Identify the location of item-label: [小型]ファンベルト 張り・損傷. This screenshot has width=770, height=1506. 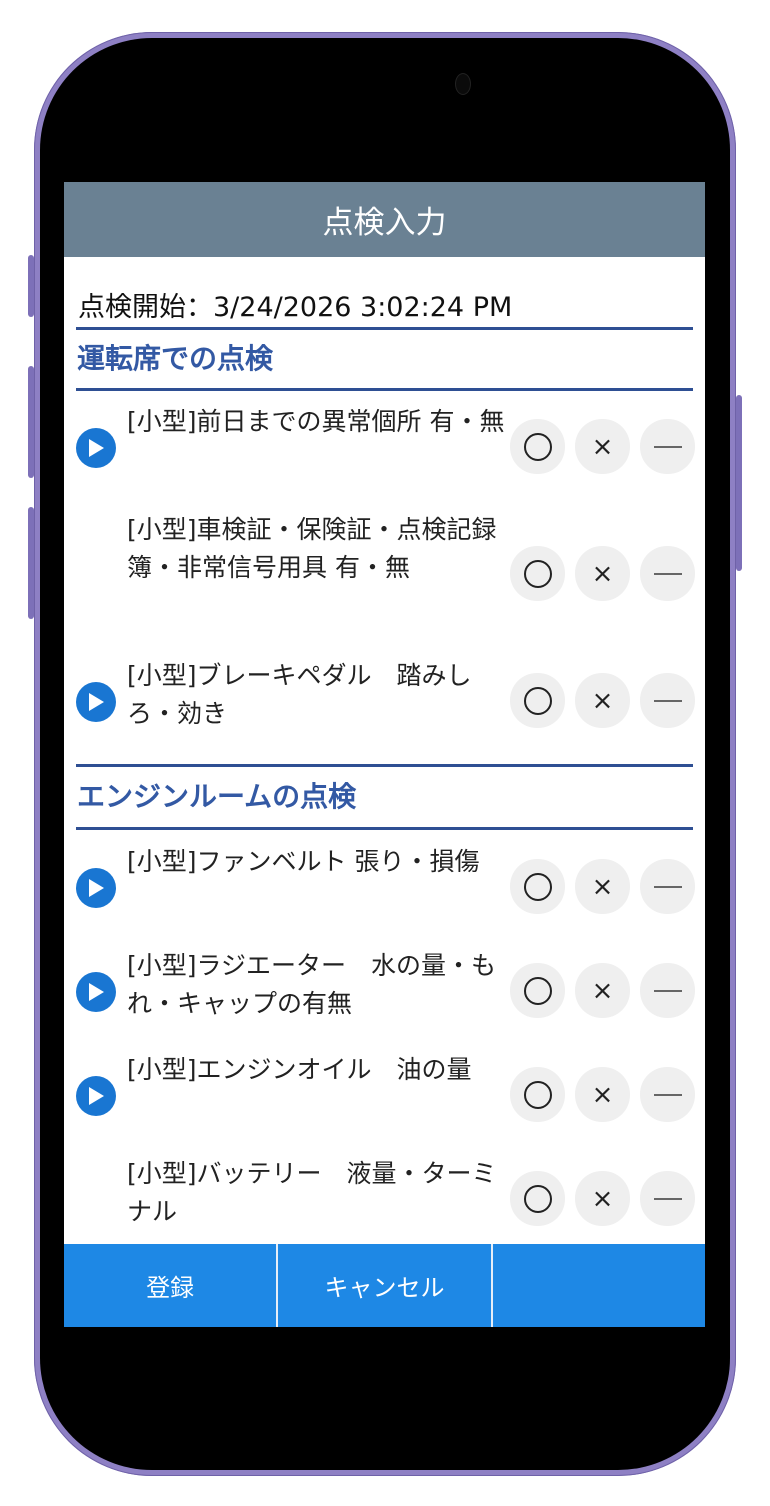
(303, 861).